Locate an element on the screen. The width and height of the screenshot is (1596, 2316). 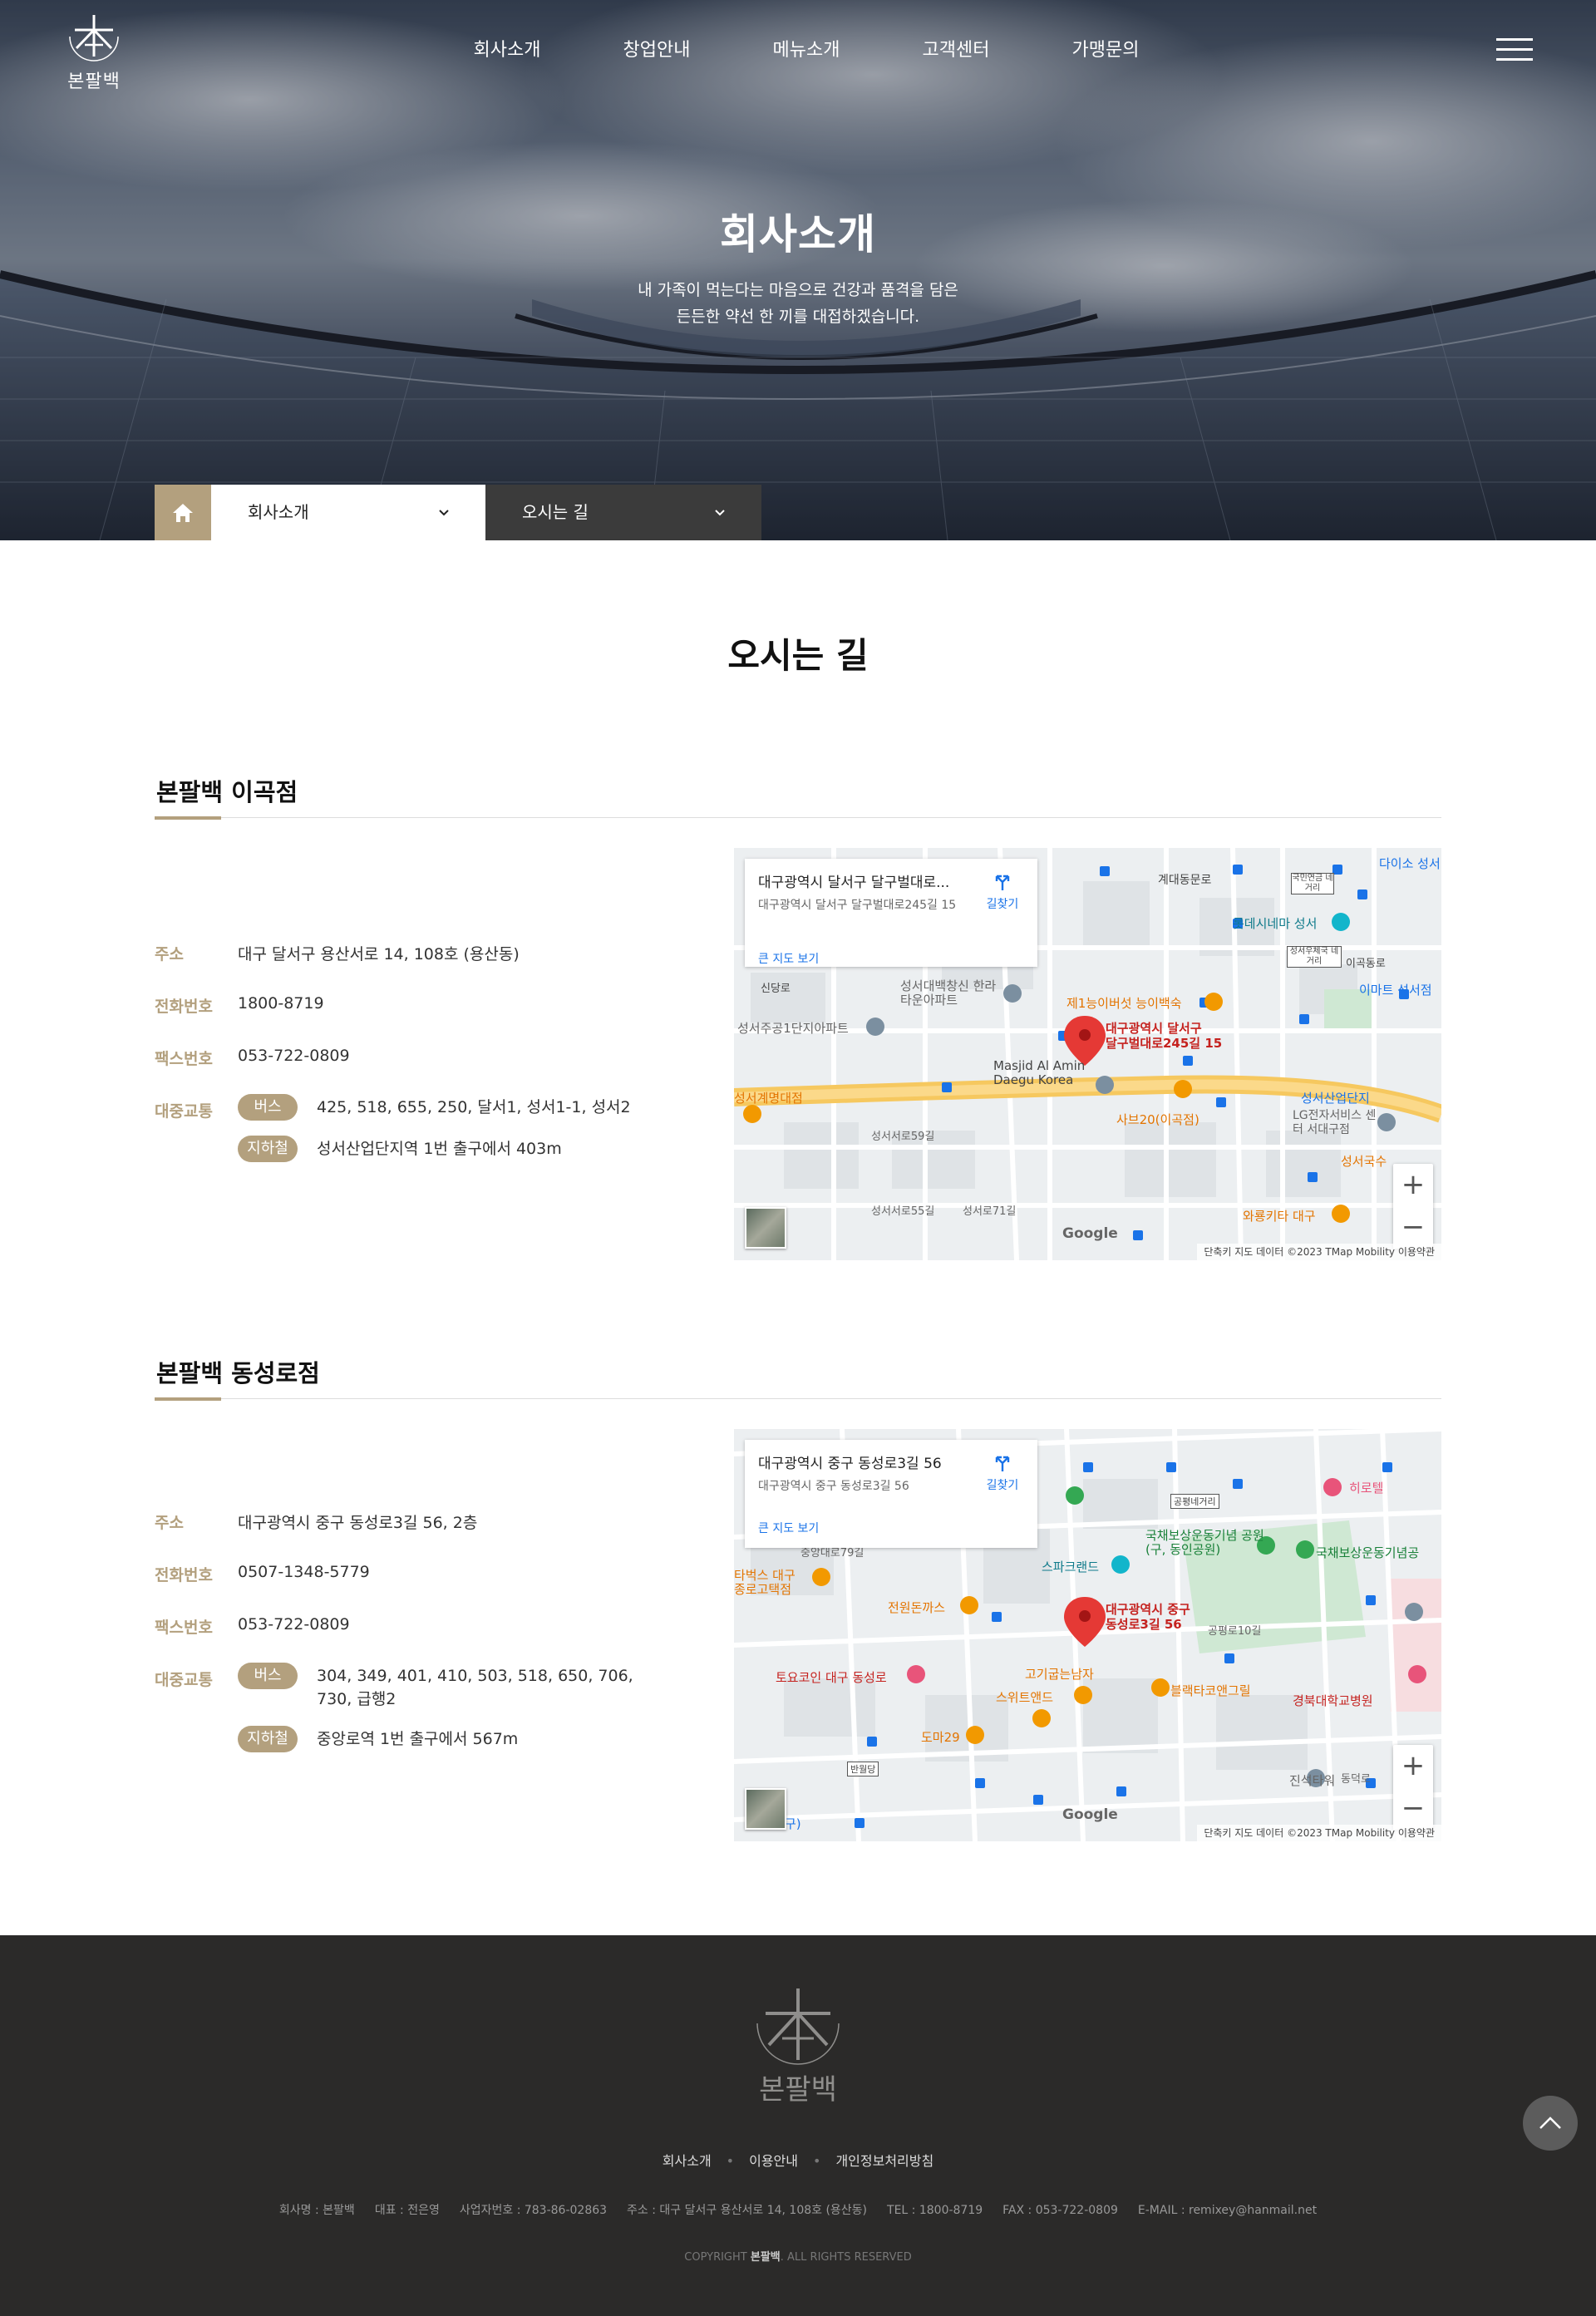
subway-badge: 지하철 is located at coordinates (268, 1149).